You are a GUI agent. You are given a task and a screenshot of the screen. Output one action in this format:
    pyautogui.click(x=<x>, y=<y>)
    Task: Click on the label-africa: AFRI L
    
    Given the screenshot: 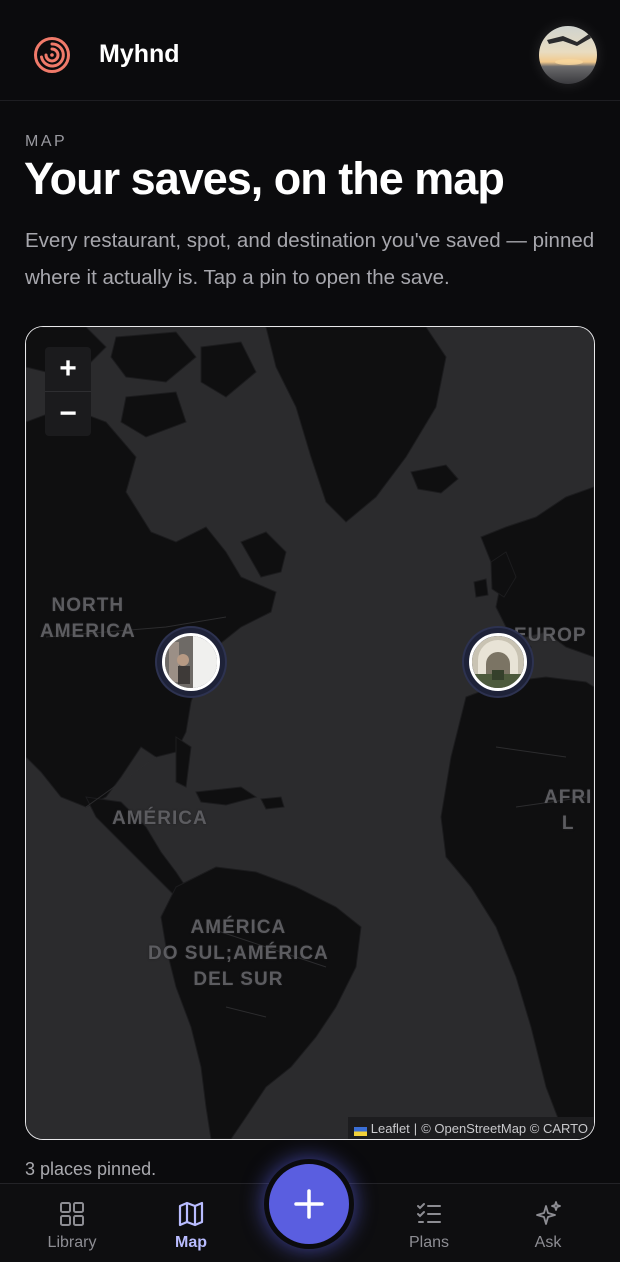 What is the action you would take?
    pyautogui.click(x=568, y=810)
    